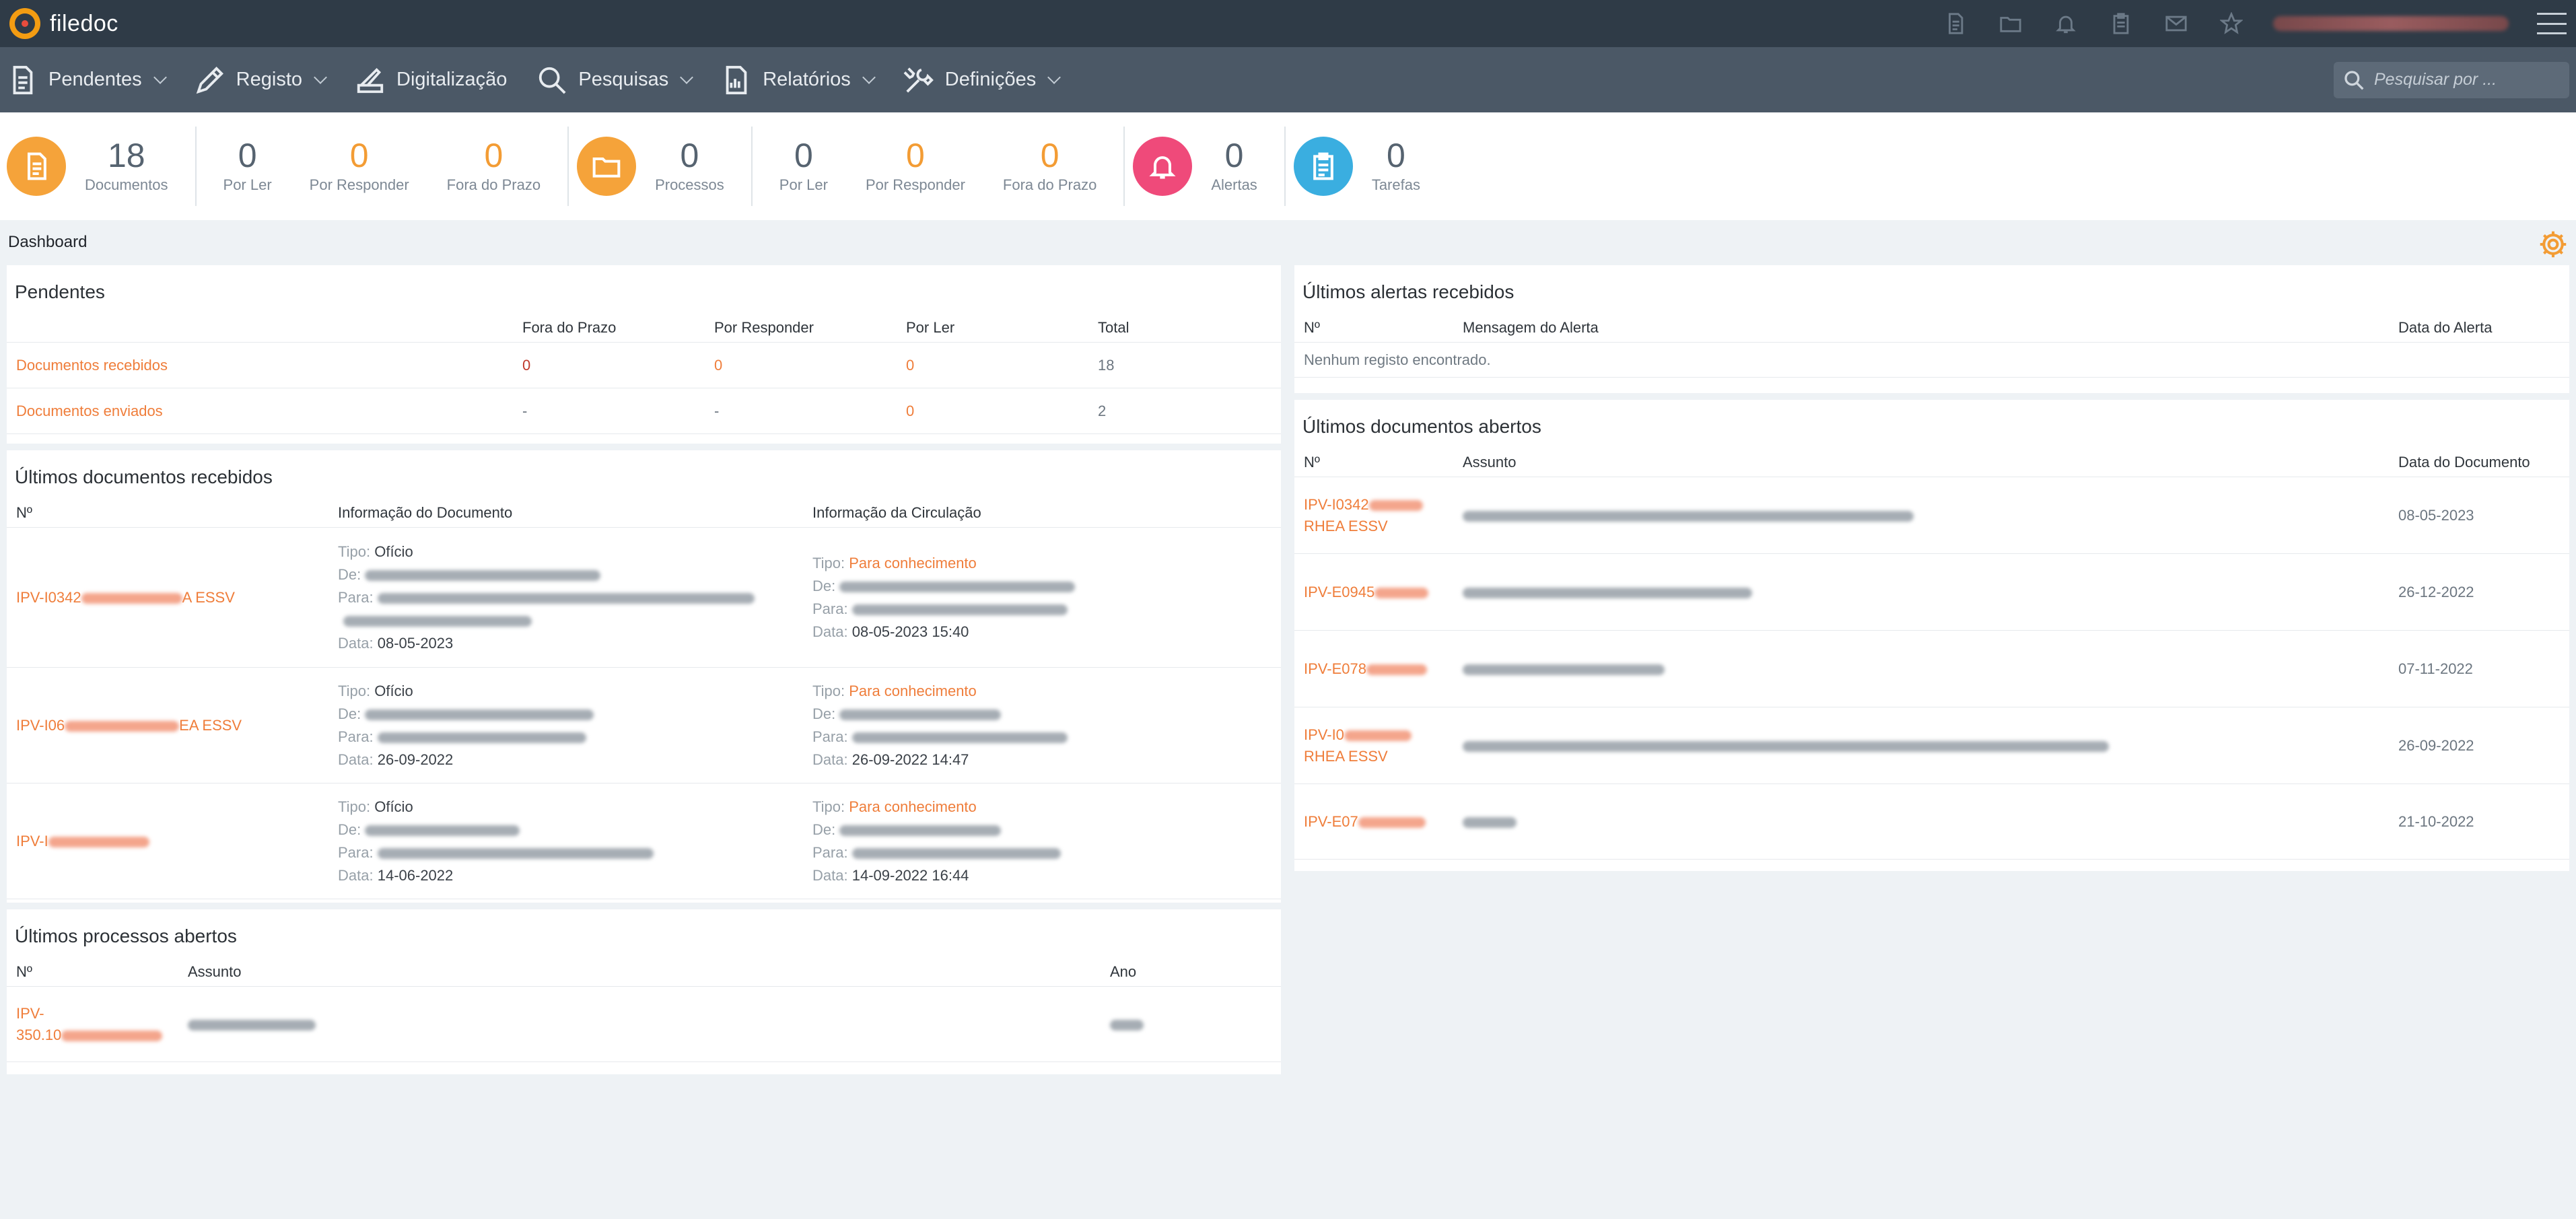 Image resolution: width=2576 pixels, height=1219 pixels. What do you see at coordinates (269, 79) in the screenshot?
I see `nav-registo-label: Registo` at bounding box center [269, 79].